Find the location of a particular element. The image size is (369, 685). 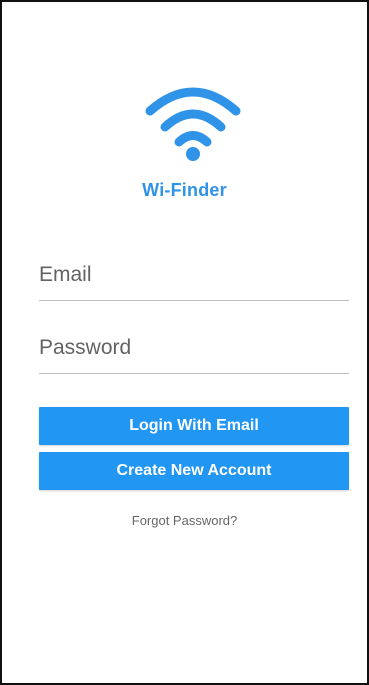

app-name: Wi-Finder is located at coordinates (184, 190).